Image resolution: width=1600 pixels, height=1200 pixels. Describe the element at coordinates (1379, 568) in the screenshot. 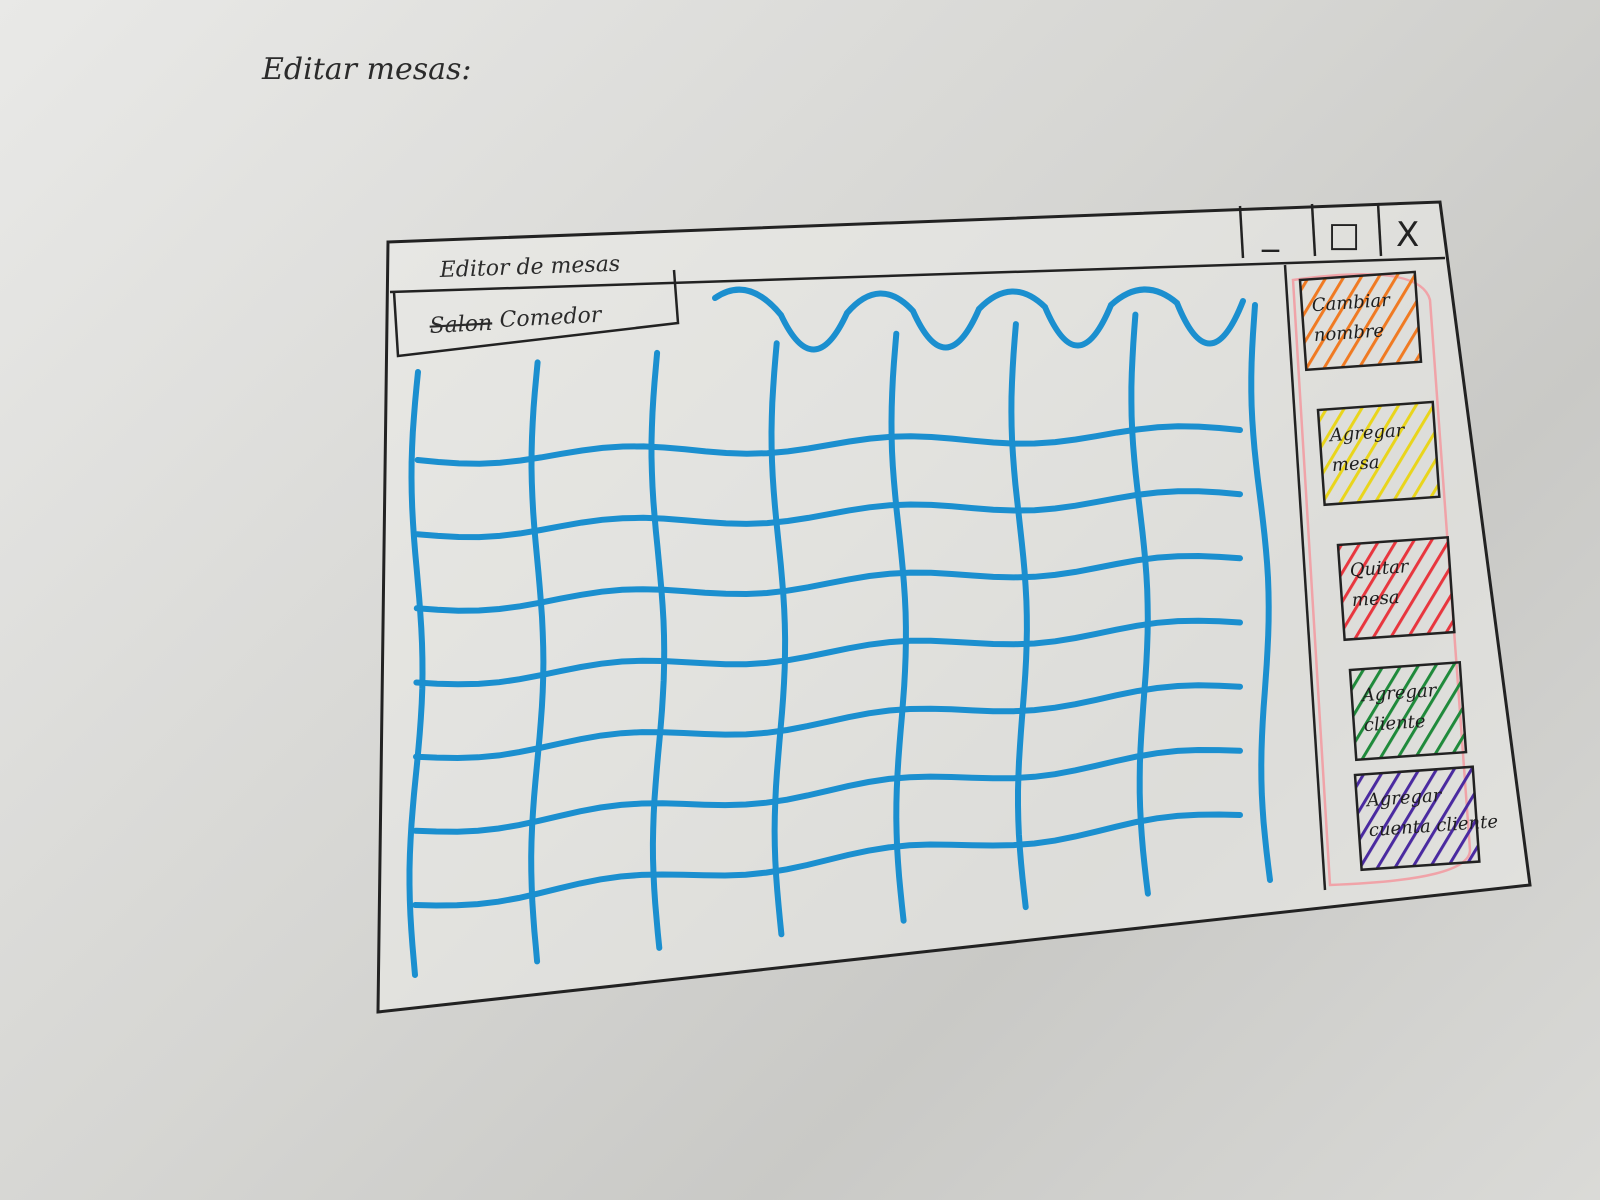

I see `sidebar-button-label: Quitar` at that location.